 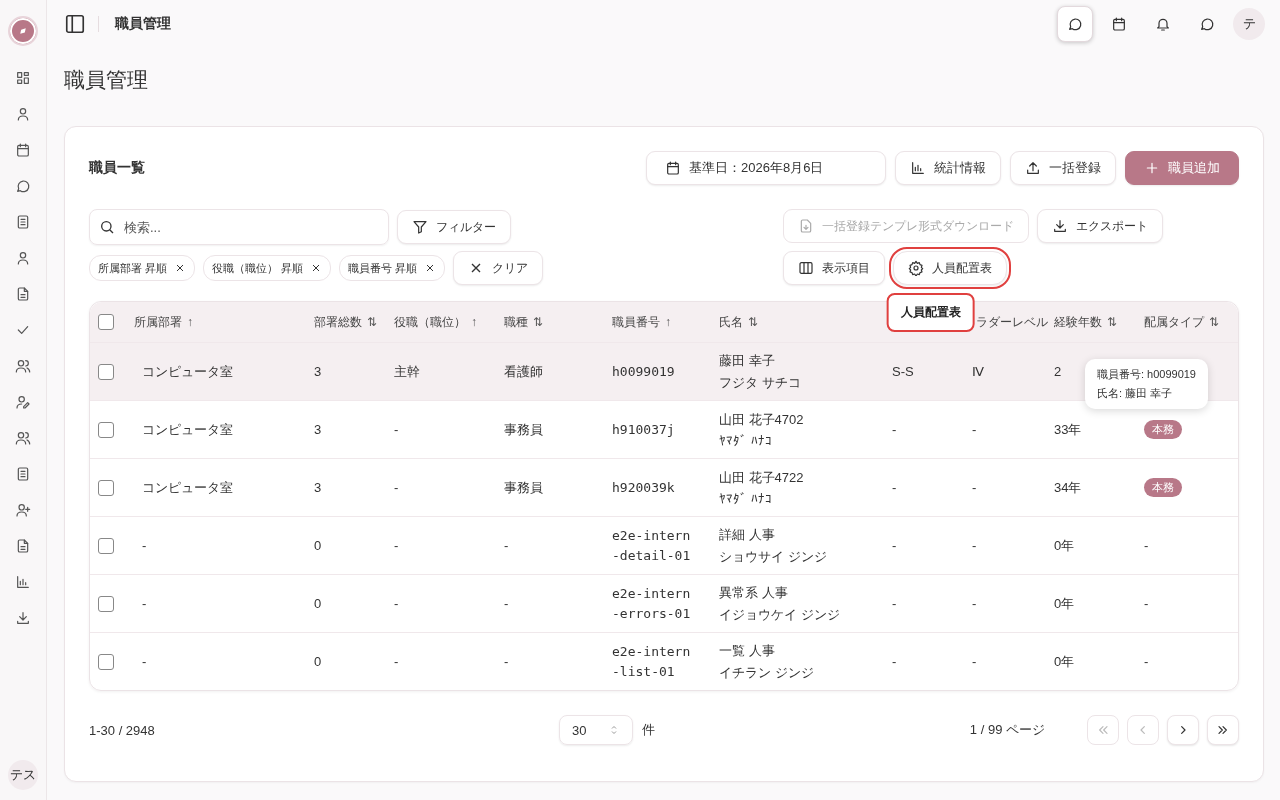 I want to click on column-header: 所属部署, so click(x=158, y=322).